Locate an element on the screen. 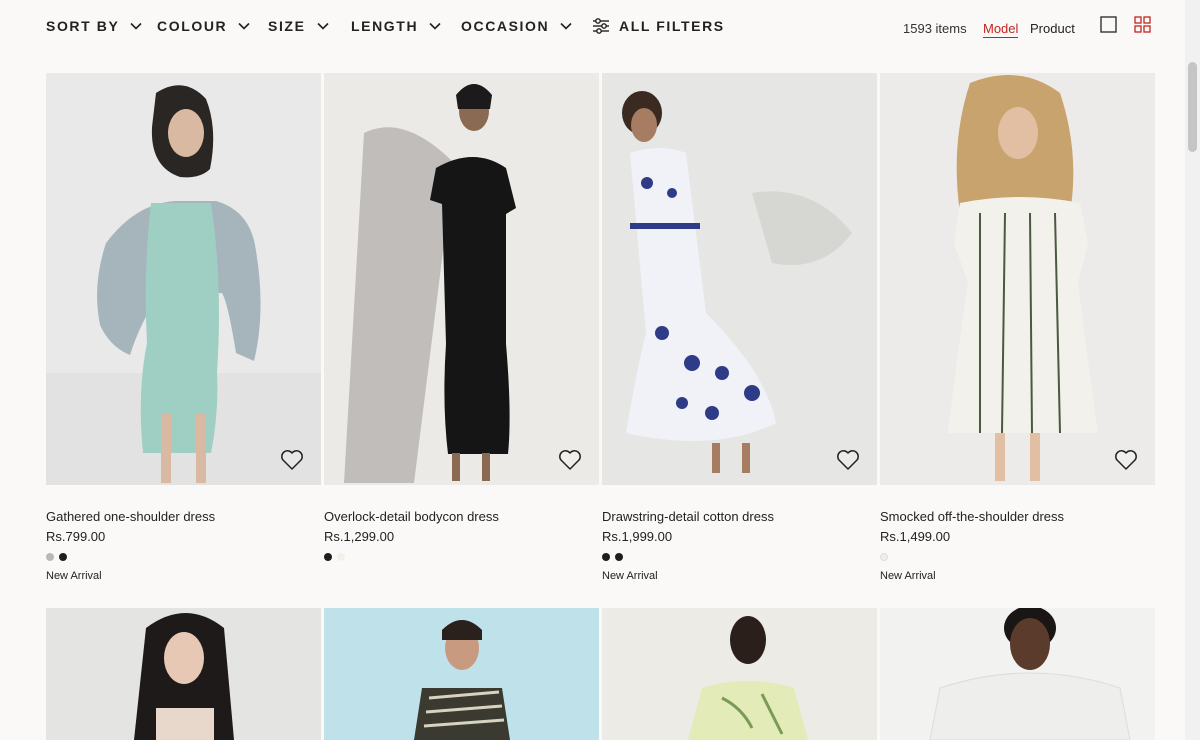  product-title: Overlock-detail bodycon dress is located at coordinates (411, 516).